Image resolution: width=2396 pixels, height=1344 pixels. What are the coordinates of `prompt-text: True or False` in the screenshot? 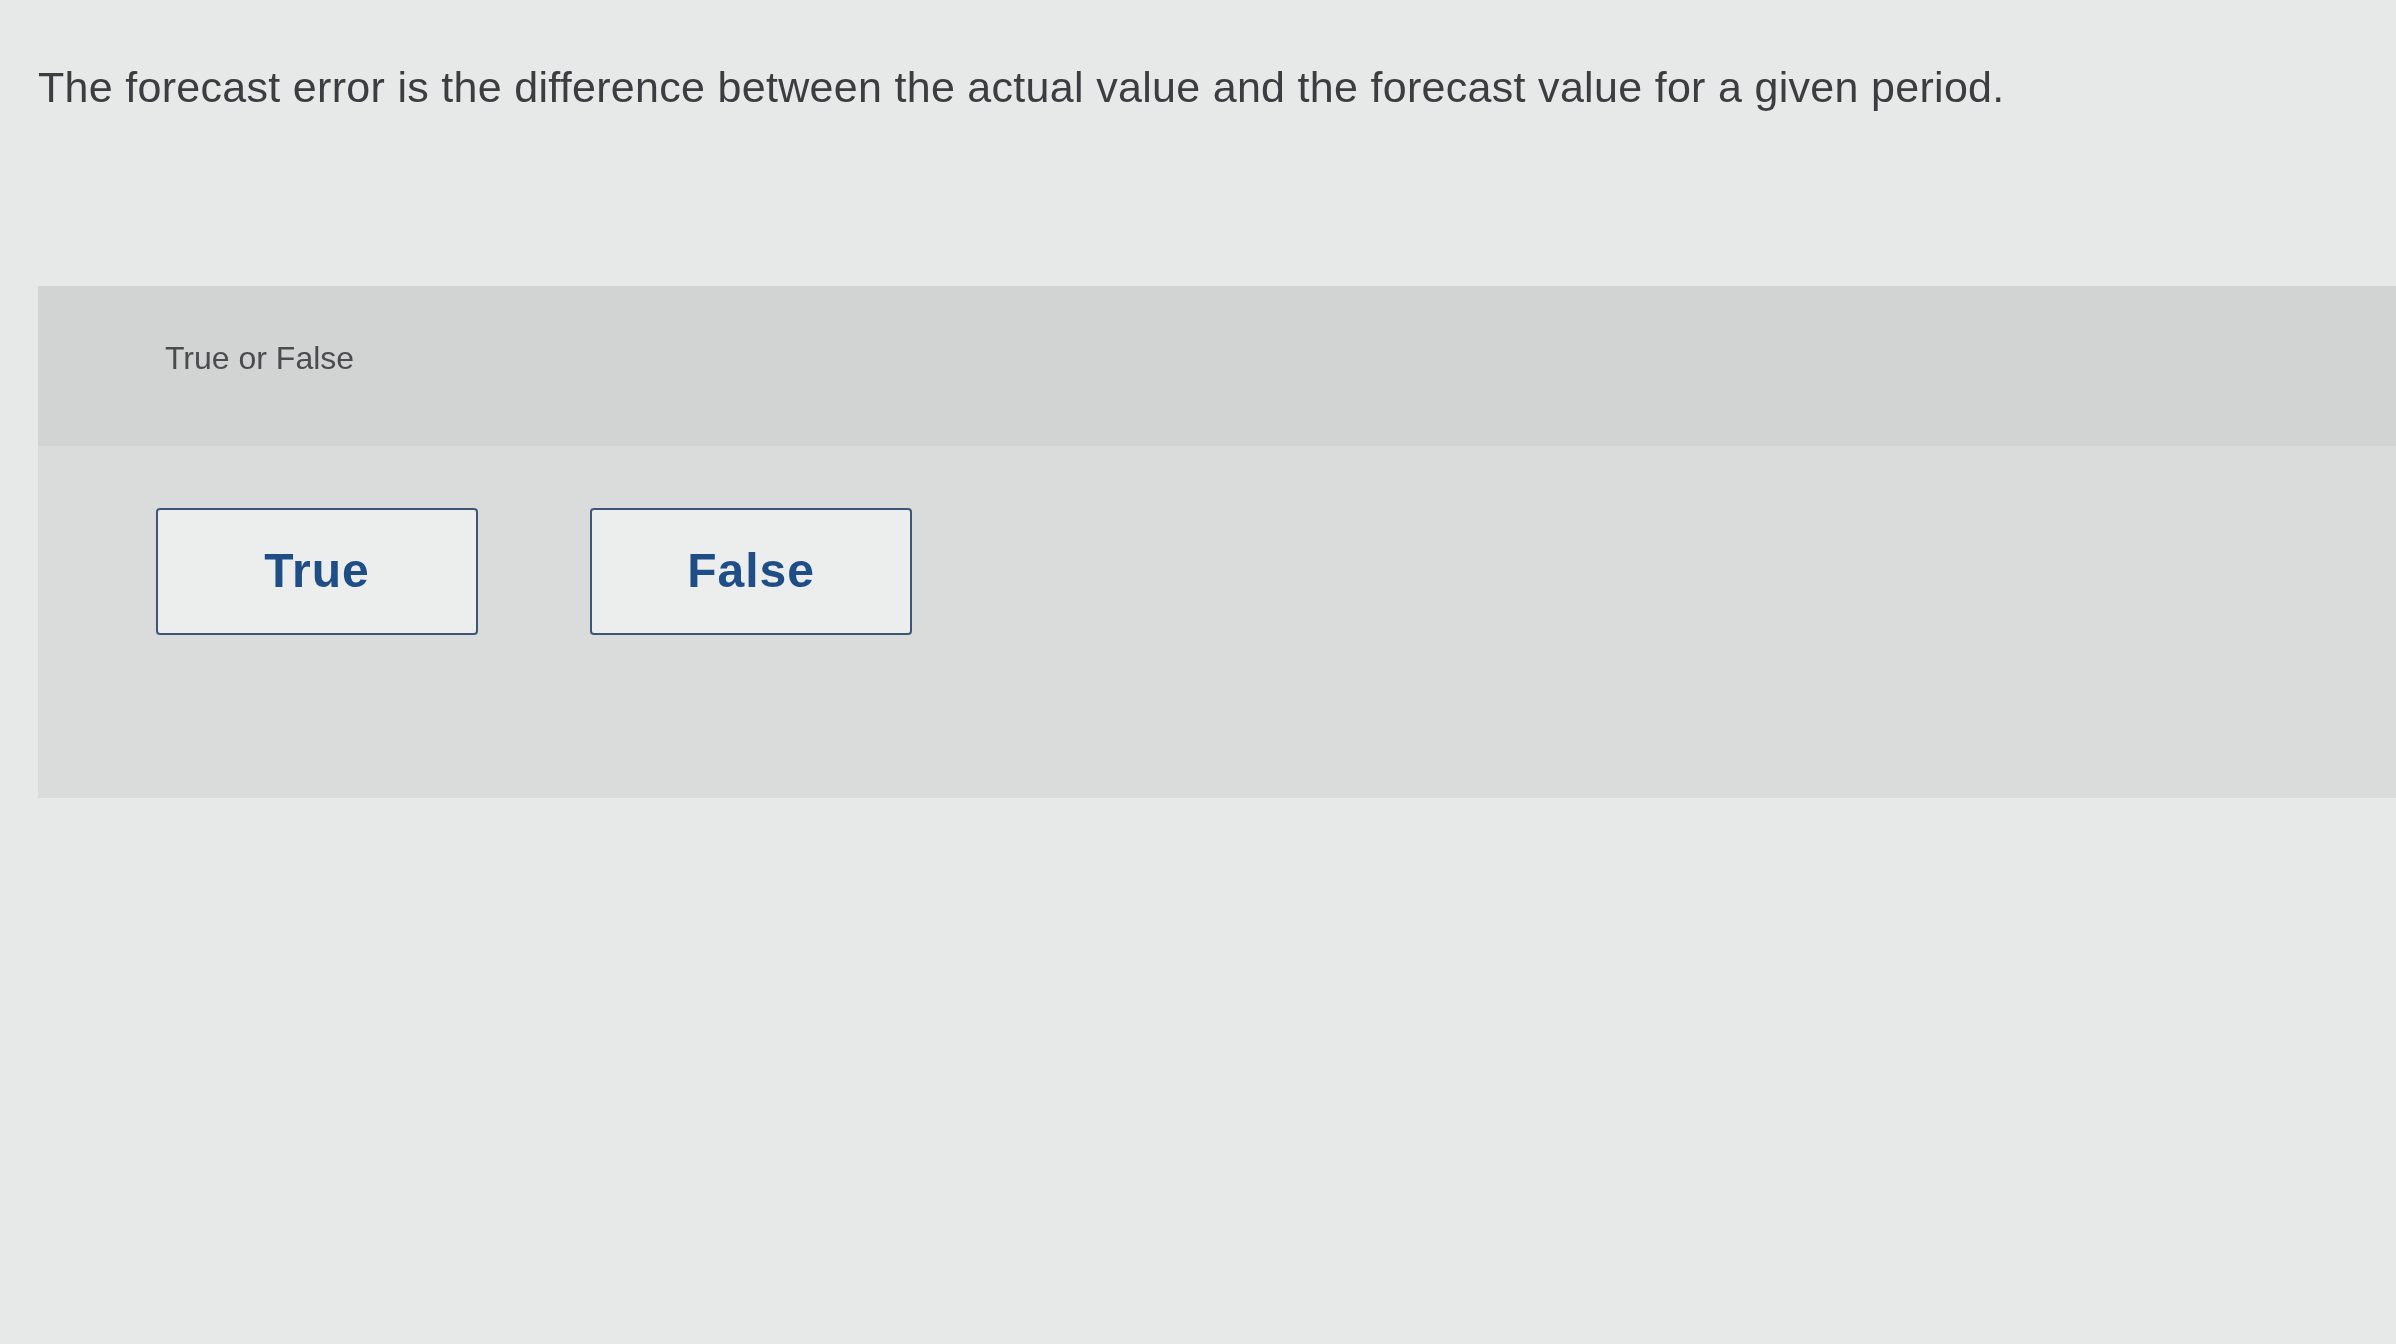 It's located at (260, 357).